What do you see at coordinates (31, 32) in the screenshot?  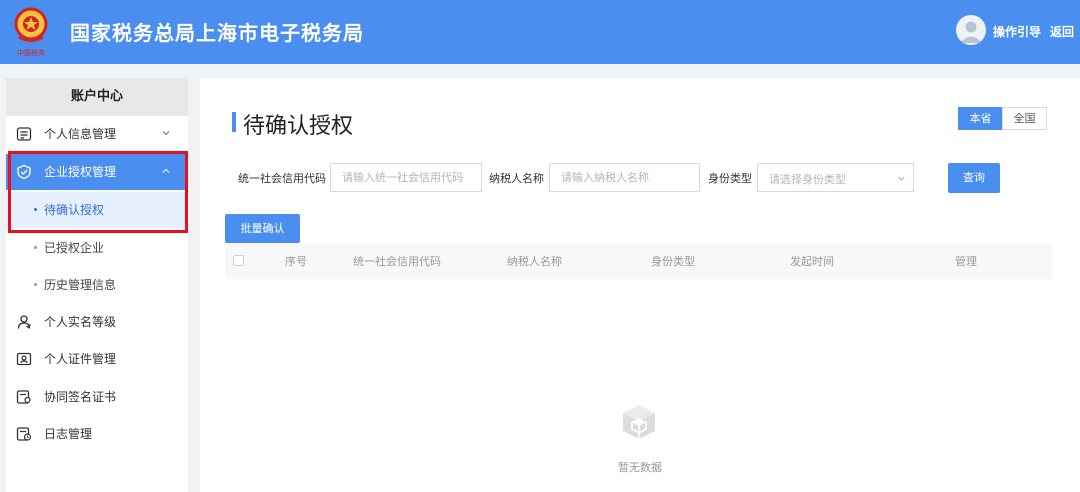 I see `tax-emblem-logo: 中国税务` at bounding box center [31, 32].